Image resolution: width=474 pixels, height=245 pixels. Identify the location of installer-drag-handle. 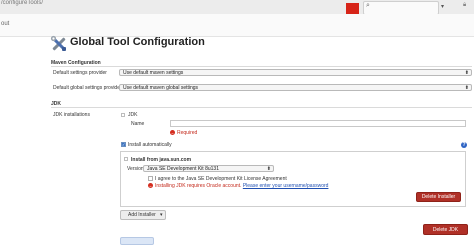
(126, 159).